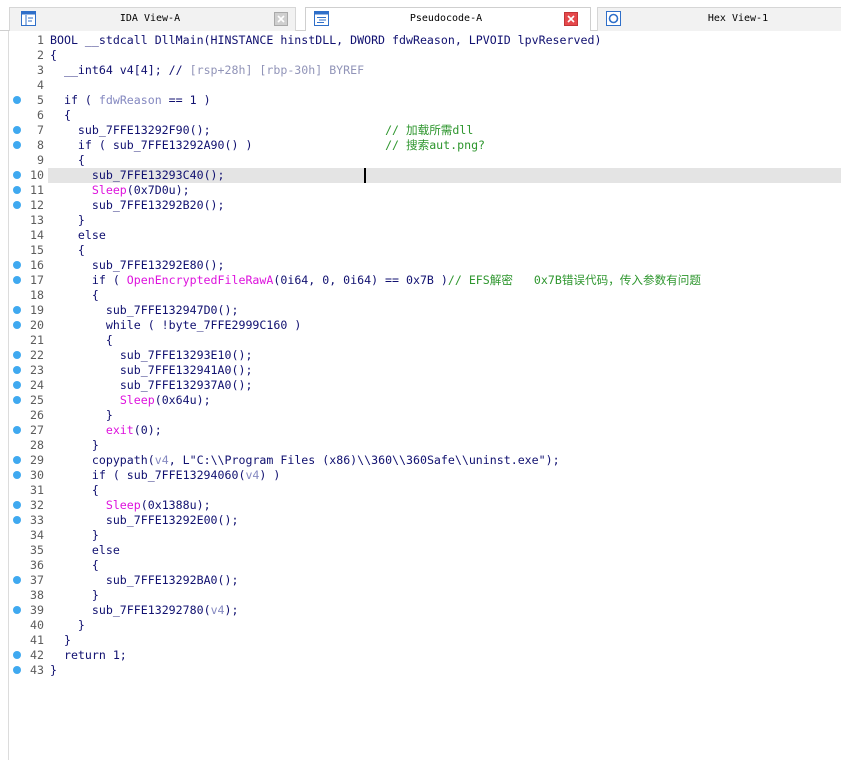 This screenshot has height=760, width=841. I want to click on code-line: 11 Sleep(0x7D0u);, so click(420, 190).